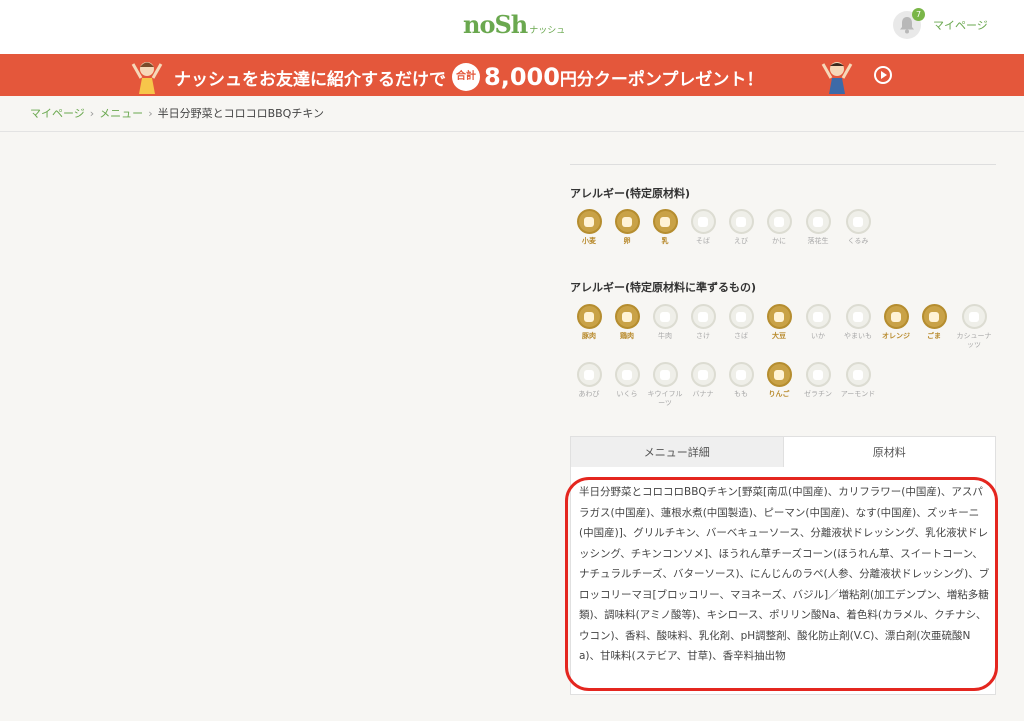  Describe the element at coordinates (858, 241) in the screenshot. I see `allergen-label: くるみ` at that location.